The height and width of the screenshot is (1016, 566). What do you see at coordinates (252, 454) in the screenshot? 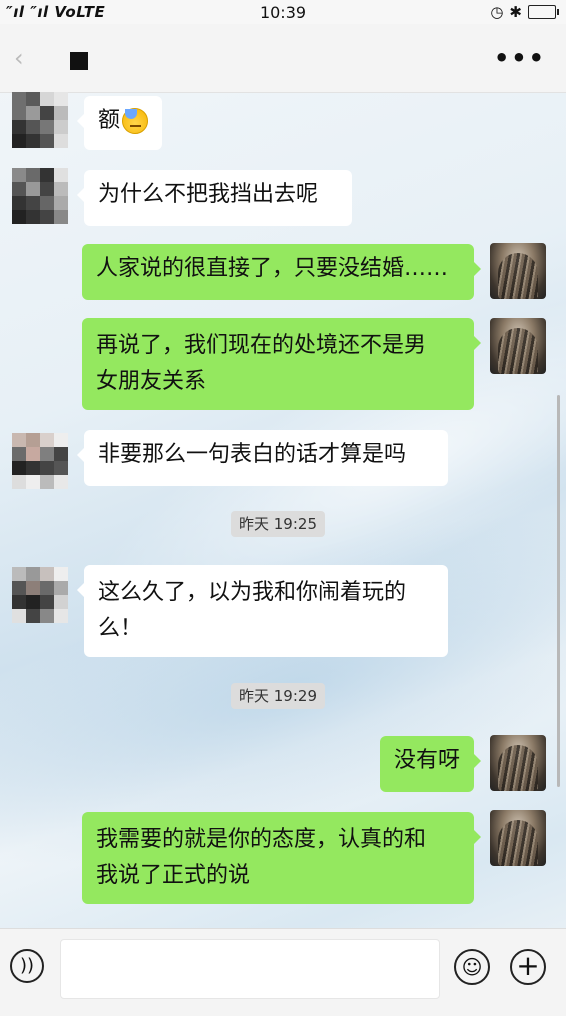
I see `message-text: 非要那么一句表白的话才算是吗` at bounding box center [252, 454].